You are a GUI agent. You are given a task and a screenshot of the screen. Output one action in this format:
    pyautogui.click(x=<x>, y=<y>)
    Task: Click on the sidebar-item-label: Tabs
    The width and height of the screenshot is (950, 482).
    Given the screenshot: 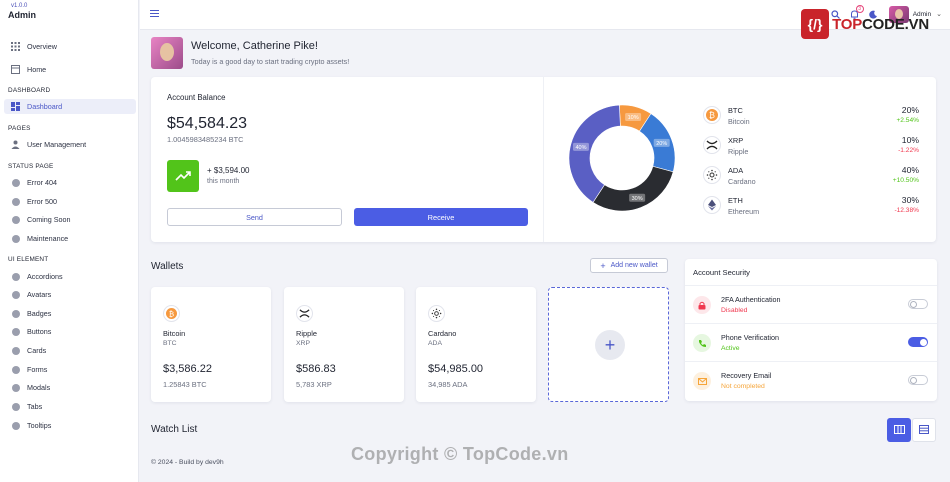 What is the action you would take?
    pyautogui.click(x=35, y=406)
    